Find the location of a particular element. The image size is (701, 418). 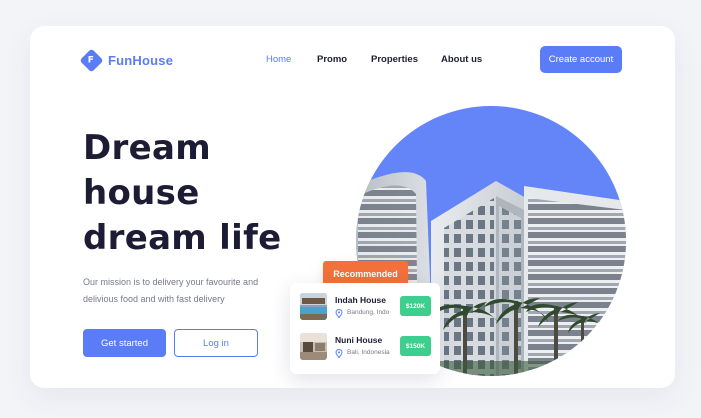

property-name: Nuni House is located at coordinates (359, 340).